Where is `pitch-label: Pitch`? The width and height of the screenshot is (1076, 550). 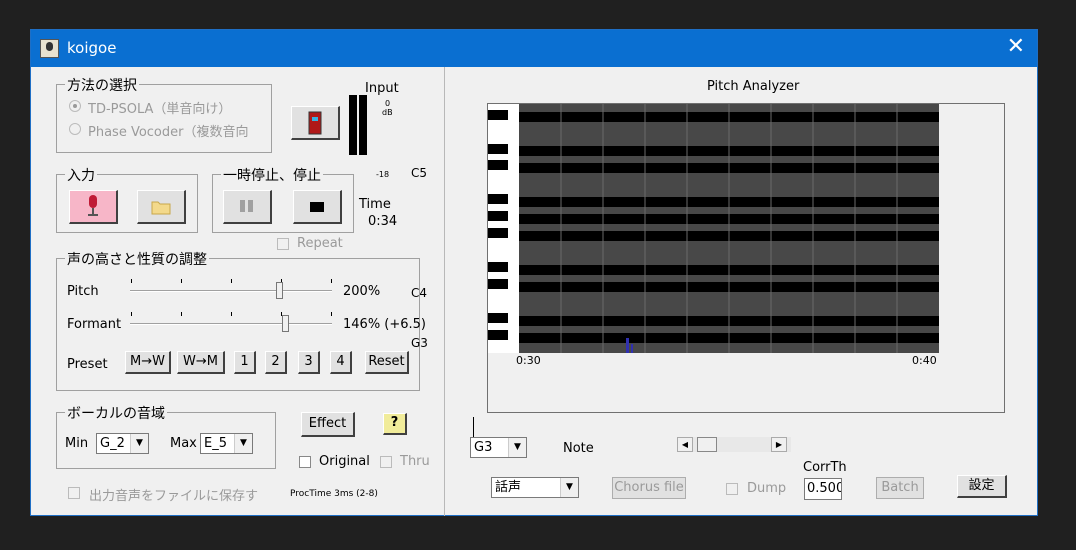
pitch-label: Pitch is located at coordinates (83, 291).